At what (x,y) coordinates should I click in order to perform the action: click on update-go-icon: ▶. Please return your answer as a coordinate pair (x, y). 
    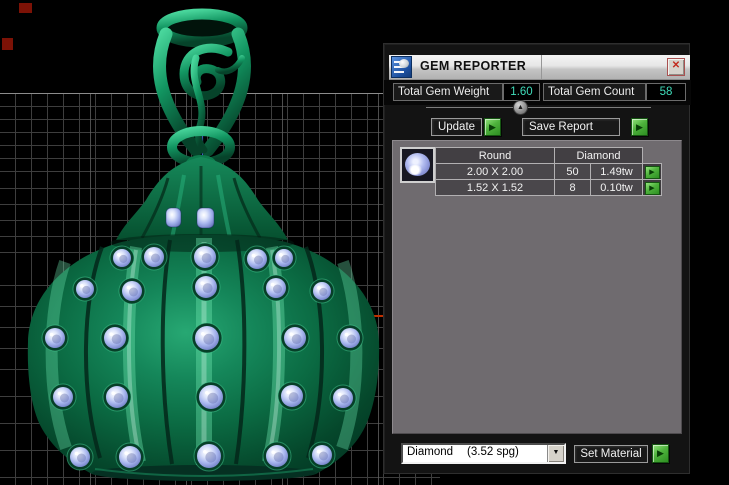
    Looking at the image, I should click on (492, 127).